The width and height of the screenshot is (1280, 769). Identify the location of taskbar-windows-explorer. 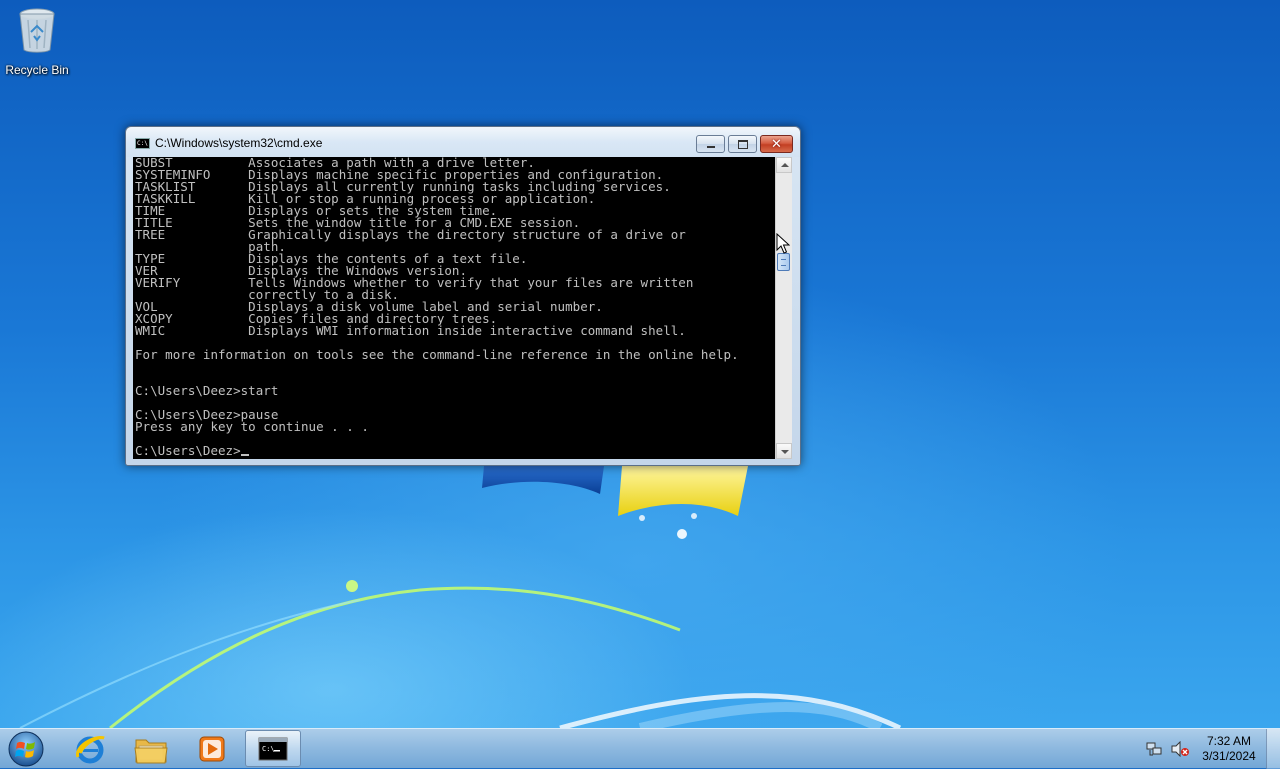
(151, 748).